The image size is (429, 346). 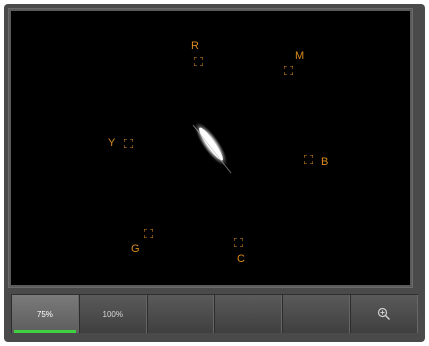 I want to click on target-box-g, so click(x=148, y=233).